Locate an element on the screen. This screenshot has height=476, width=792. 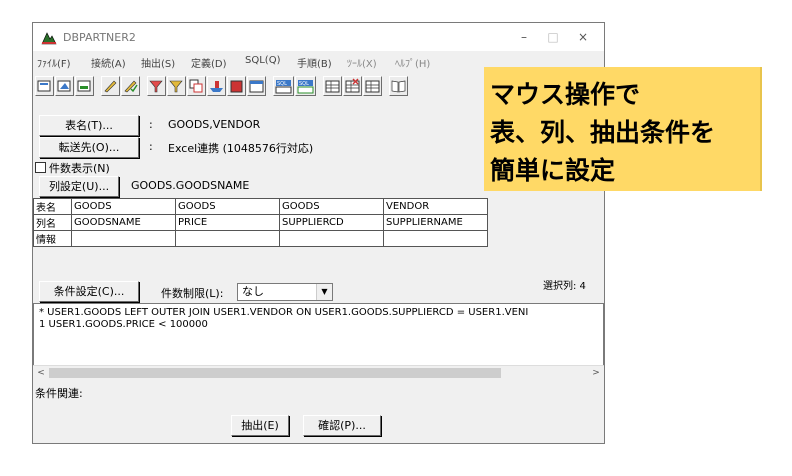
scroll-left-icon: < is located at coordinates (41, 373).